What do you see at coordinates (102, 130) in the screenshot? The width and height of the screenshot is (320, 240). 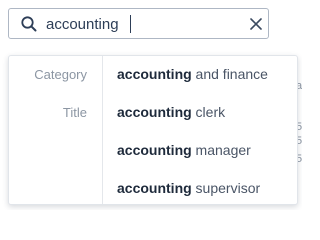 I see `dropdown-divider` at bounding box center [102, 130].